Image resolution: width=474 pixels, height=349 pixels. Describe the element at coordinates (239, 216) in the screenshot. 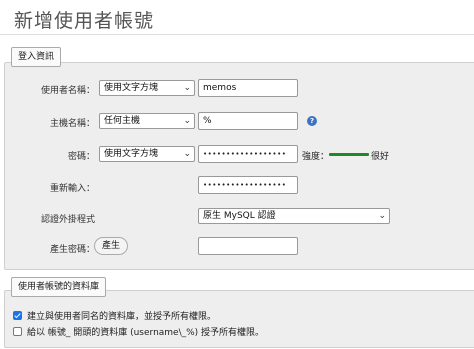

I see `auth-plugin-value: 原生 MySQL 認證` at that location.